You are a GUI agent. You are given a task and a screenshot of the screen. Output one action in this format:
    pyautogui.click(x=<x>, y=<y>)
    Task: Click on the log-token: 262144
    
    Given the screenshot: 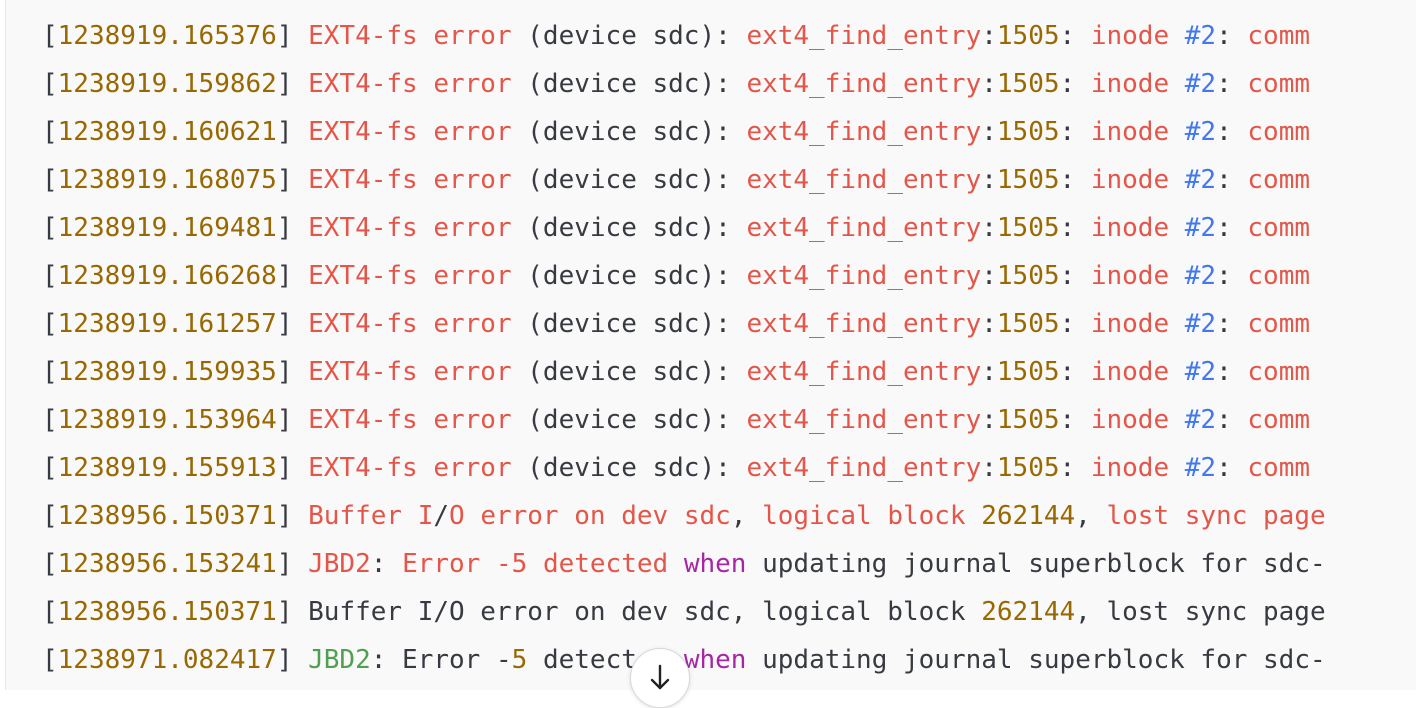 What is the action you would take?
    pyautogui.click(x=1028, y=612)
    